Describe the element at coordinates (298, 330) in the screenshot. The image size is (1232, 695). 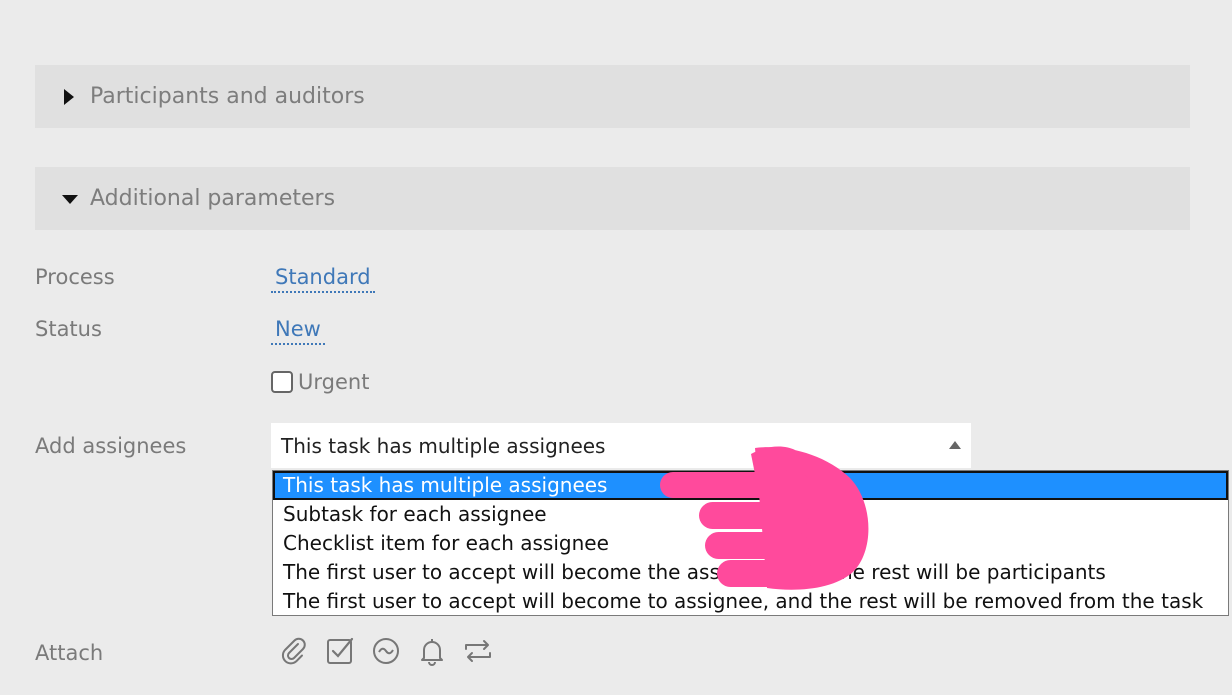
I see `status-link: New` at that location.